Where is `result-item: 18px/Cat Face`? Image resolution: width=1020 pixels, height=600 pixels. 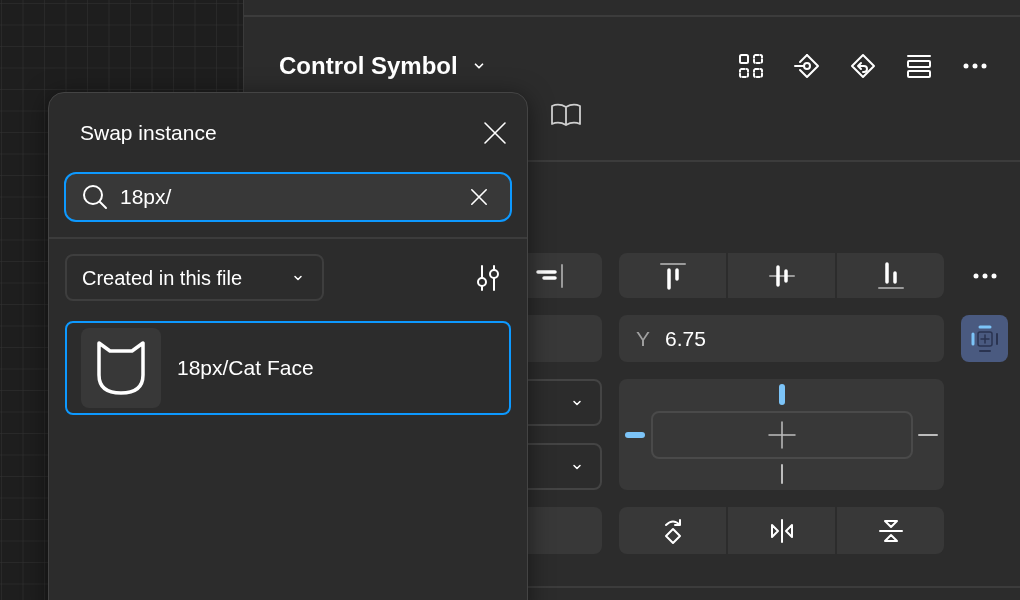
result-item: 18px/Cat Face is located at coordinates (288, 368).